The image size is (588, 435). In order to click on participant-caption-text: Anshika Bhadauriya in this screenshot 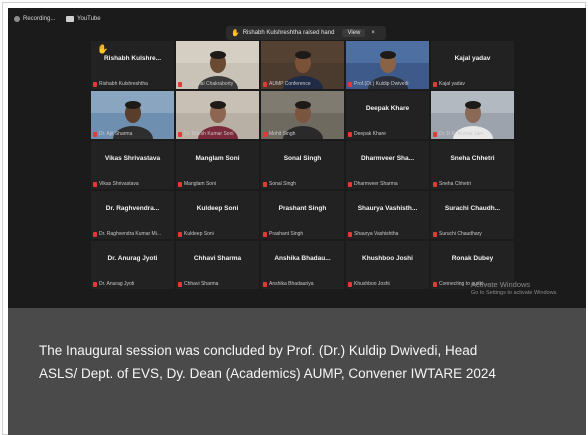, I will do `click(291, 284)`.